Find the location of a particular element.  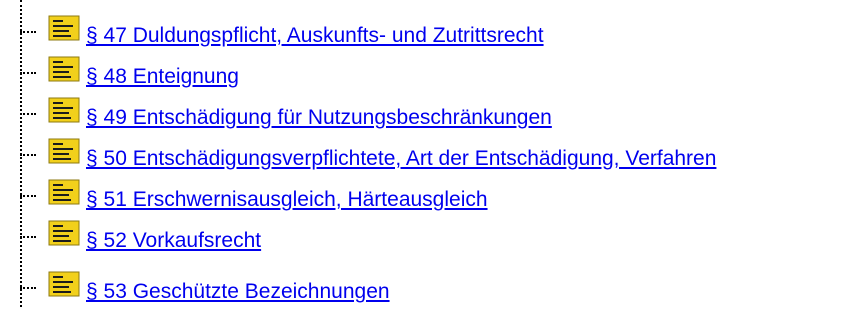

tree-node: § 48 Enteignung is located at coordinates (432, 72).